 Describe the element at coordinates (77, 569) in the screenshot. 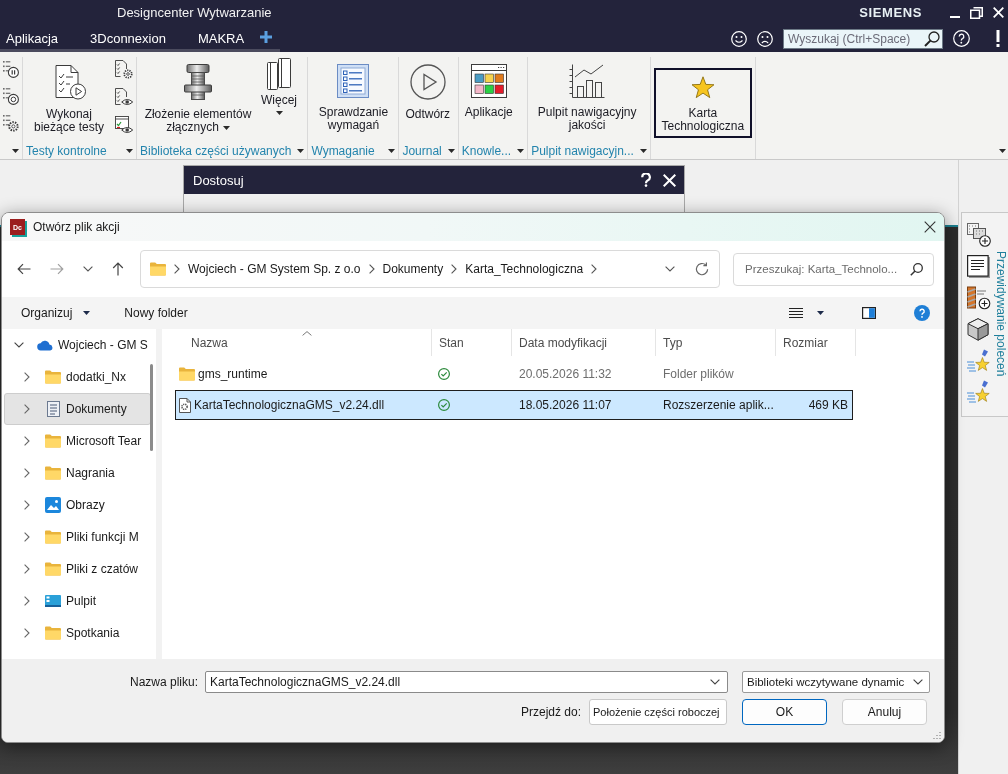

I see `nav-item: Pliki z czatów` at that location.